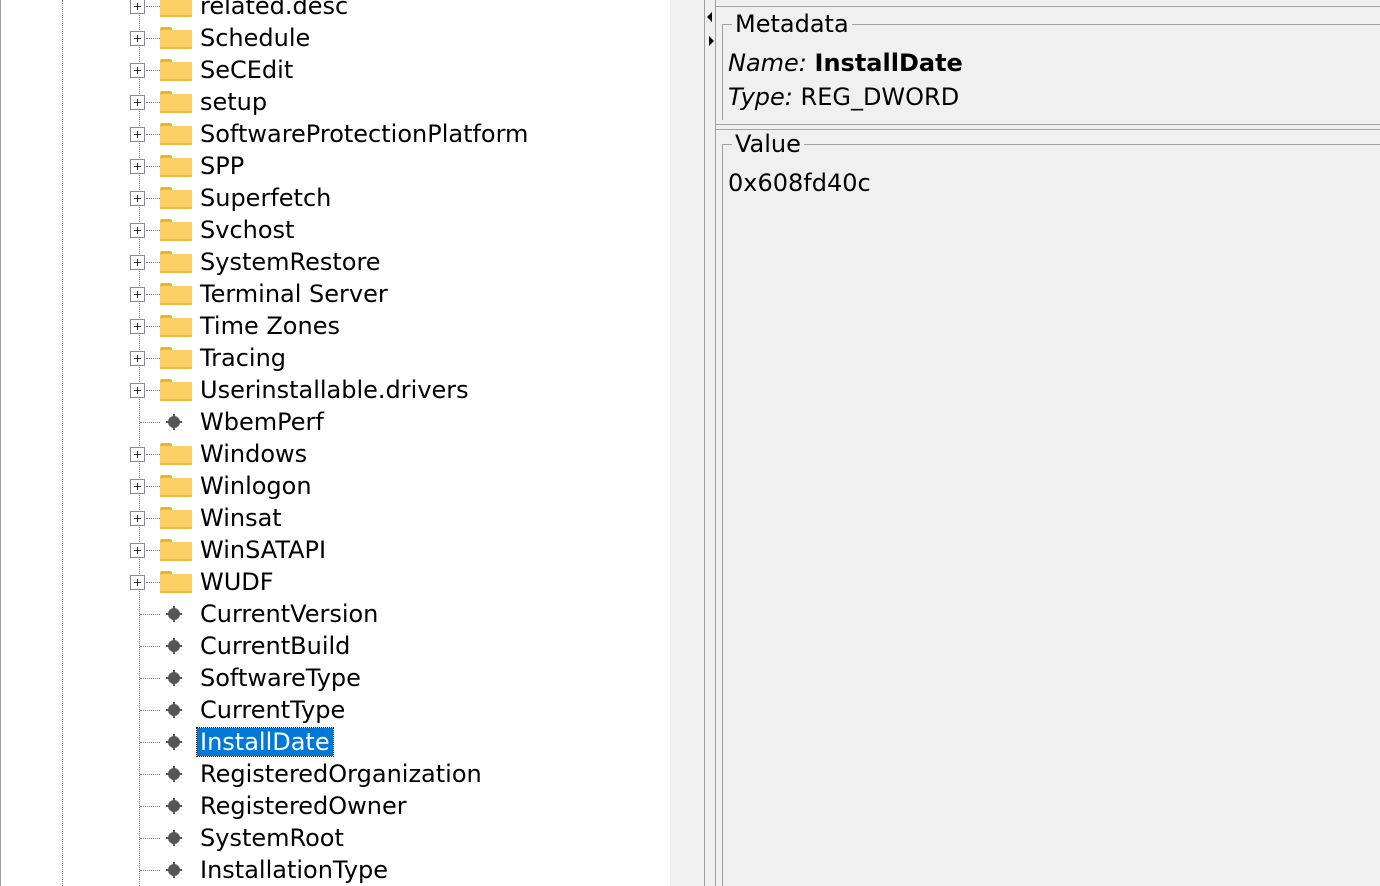  Describe the element at coordinates (237, 582) in the screenshot. I see `tree-row-label: WUDF` at that location.